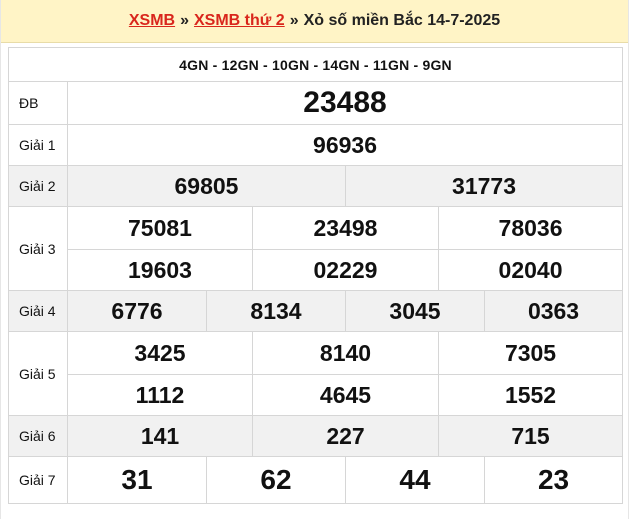 The height and width of the screenshot is (519, 629). Describe the element at coordinates (160, 270) in the screenshot. I see `prize-number: 19603` at that location.